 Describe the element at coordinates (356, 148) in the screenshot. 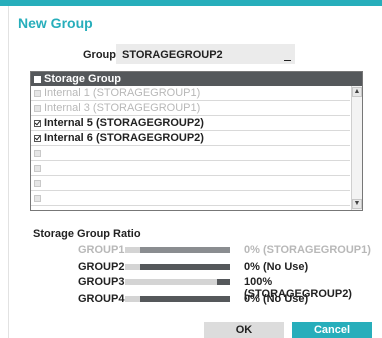

I see `table-scrollbar: ▲ ▼` at that location.